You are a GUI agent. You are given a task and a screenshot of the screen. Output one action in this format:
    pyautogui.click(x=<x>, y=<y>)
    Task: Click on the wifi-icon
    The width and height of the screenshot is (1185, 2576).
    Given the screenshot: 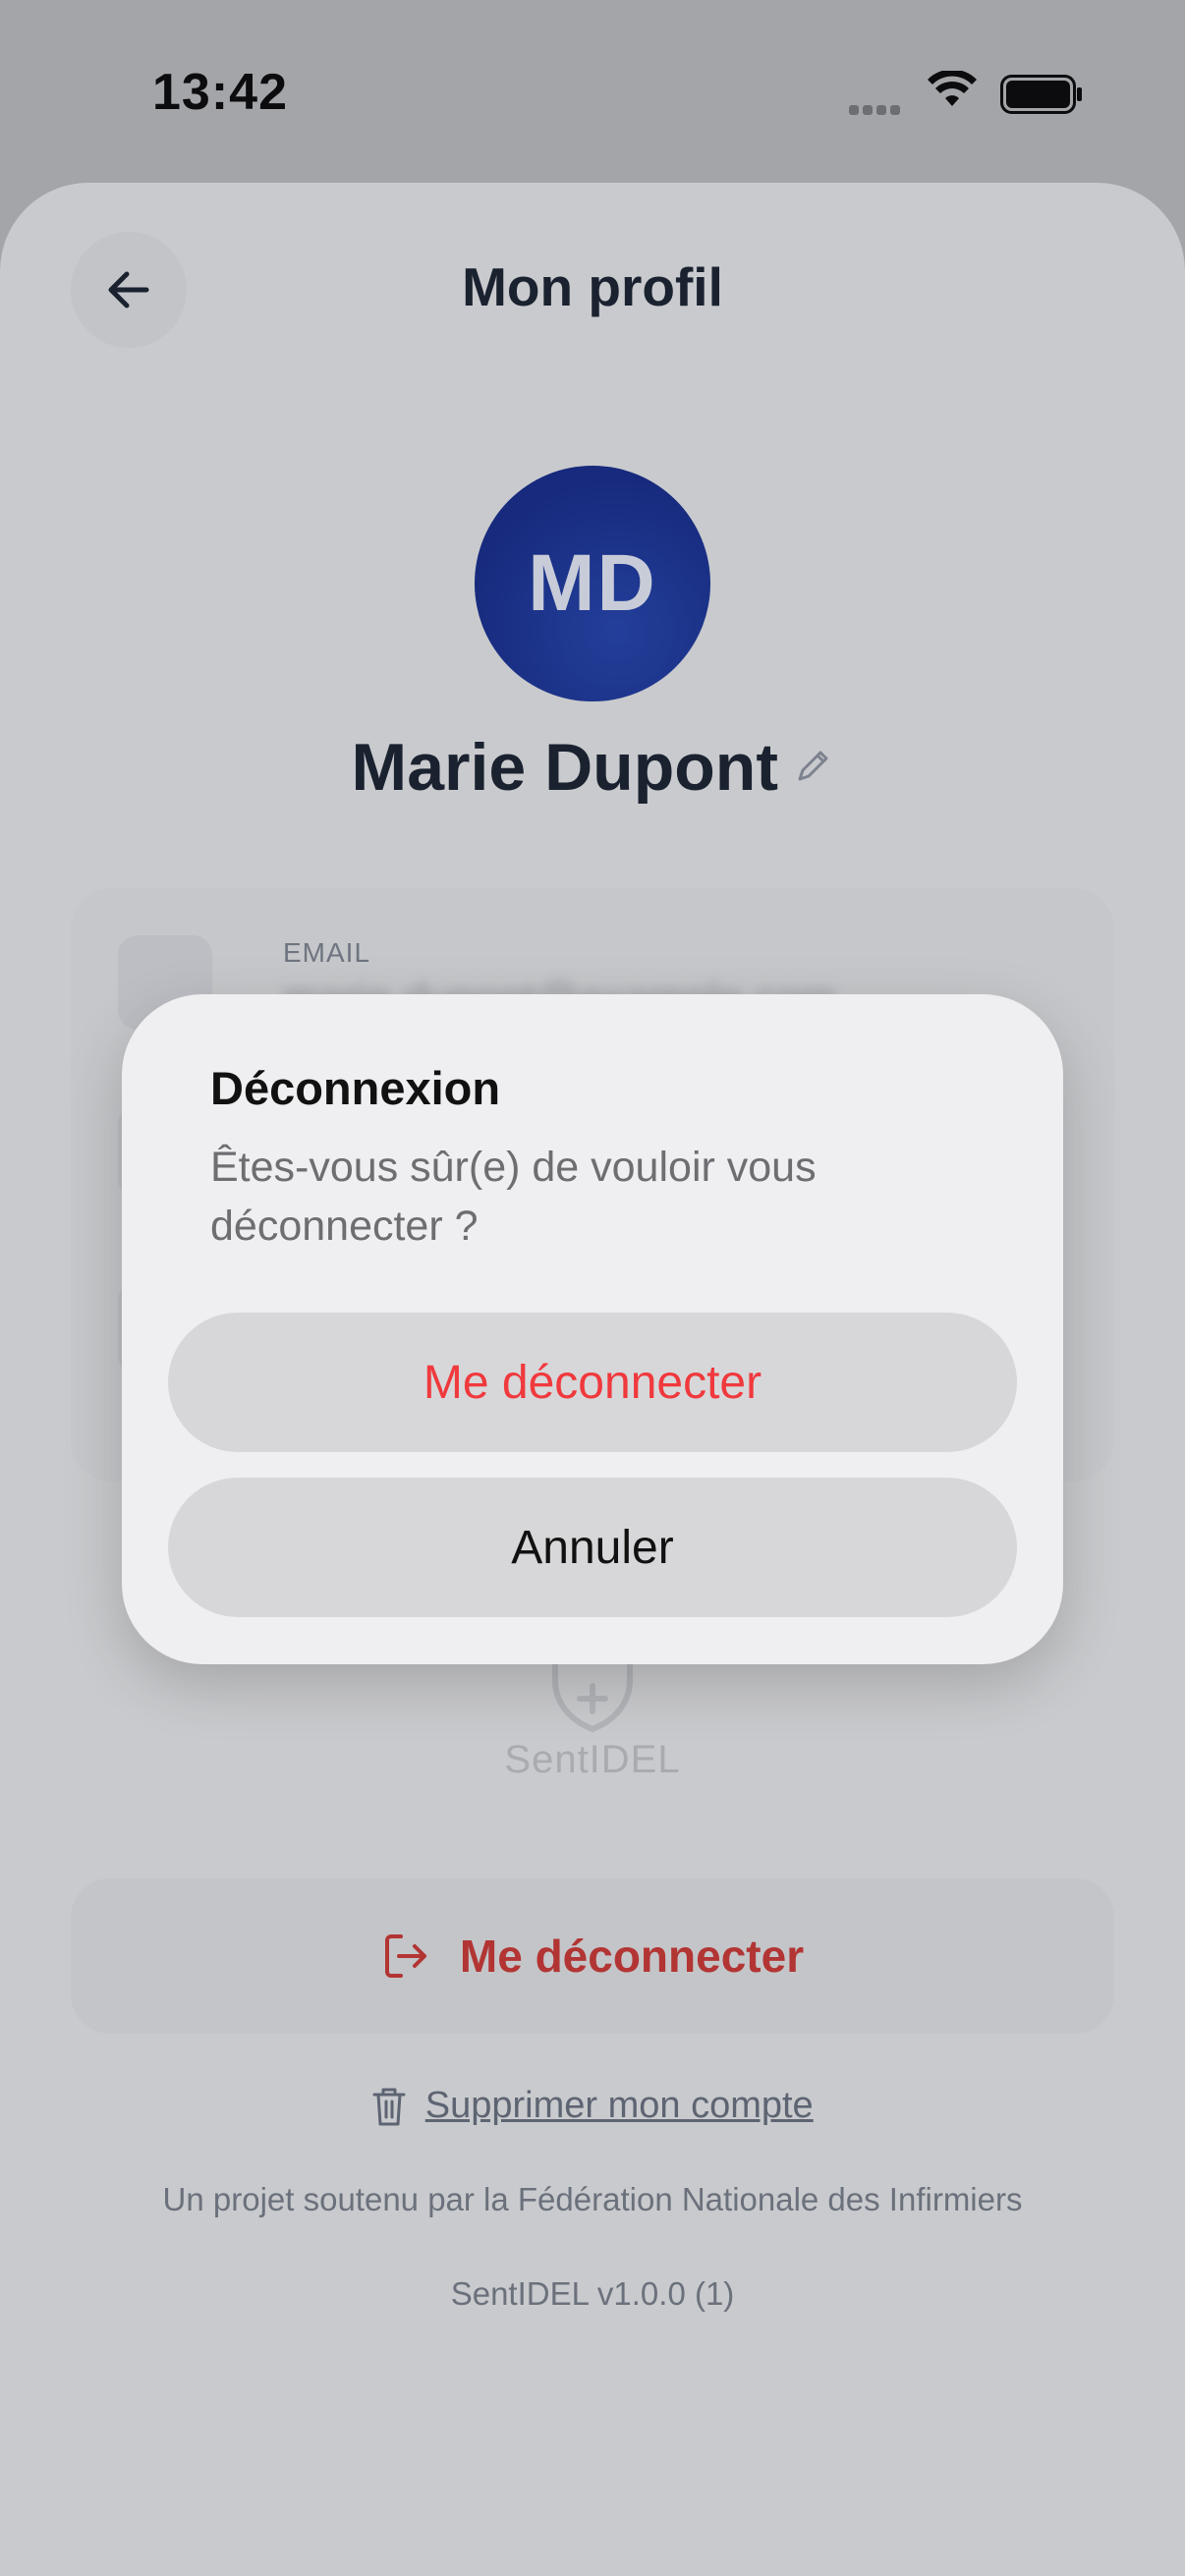 What is the action you would take?
    pyautogui.click(x=953, y=88)
    